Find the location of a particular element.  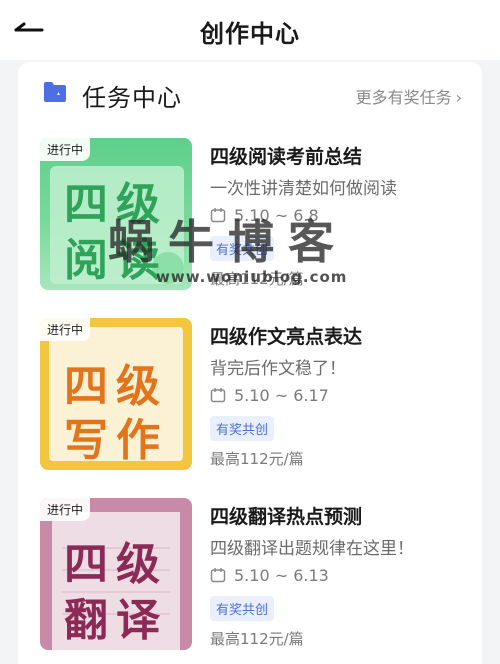

task-thumbnail: 进行中 四级 翻译 is located at coordinates (116, 574).